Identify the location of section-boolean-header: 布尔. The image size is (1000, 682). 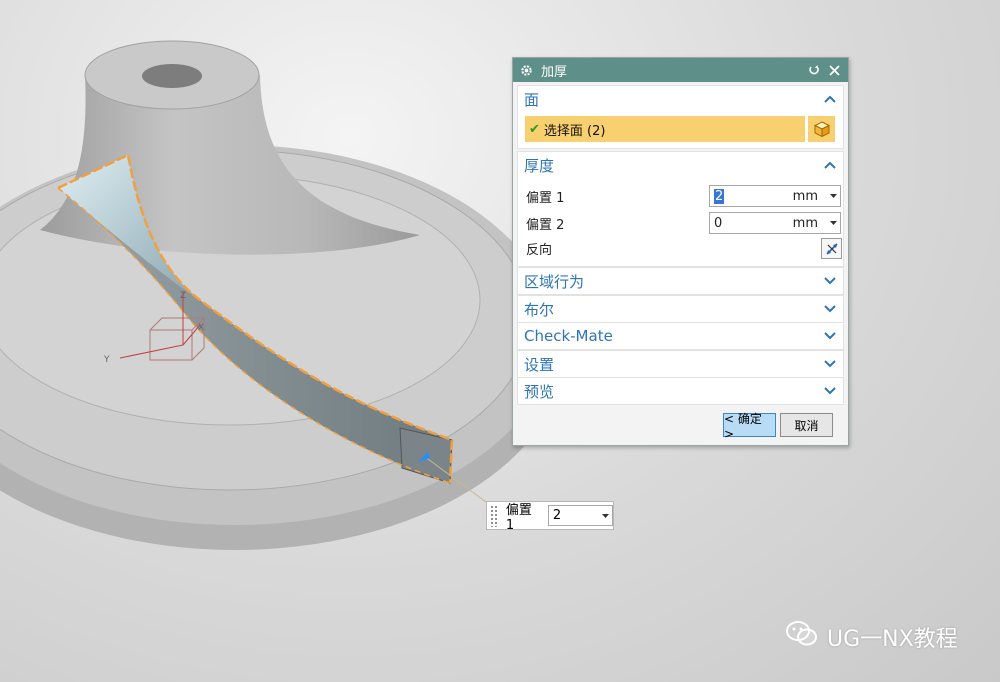
(680, 309).